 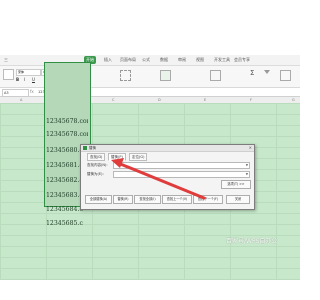 What do you see at coordinates (138, 157) in the screenshot?
I see `tab-goto: 定位(G)` at bounding box center [138, 157].